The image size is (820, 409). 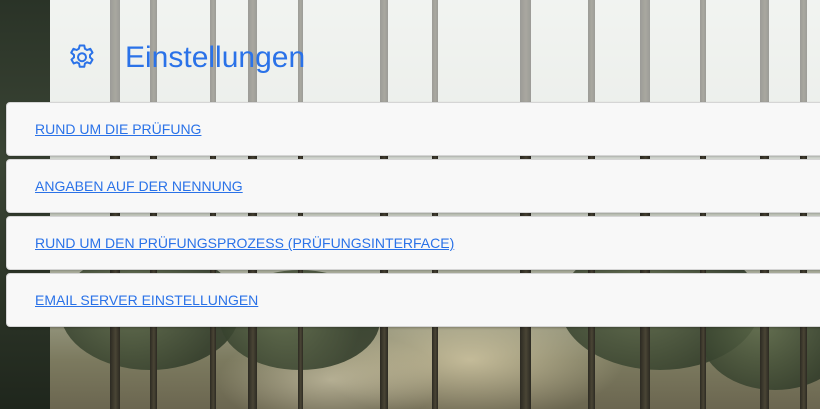 I want to click on menu-link: RUND UM DIE PRÜFUNG, so click(x=118, y=129).